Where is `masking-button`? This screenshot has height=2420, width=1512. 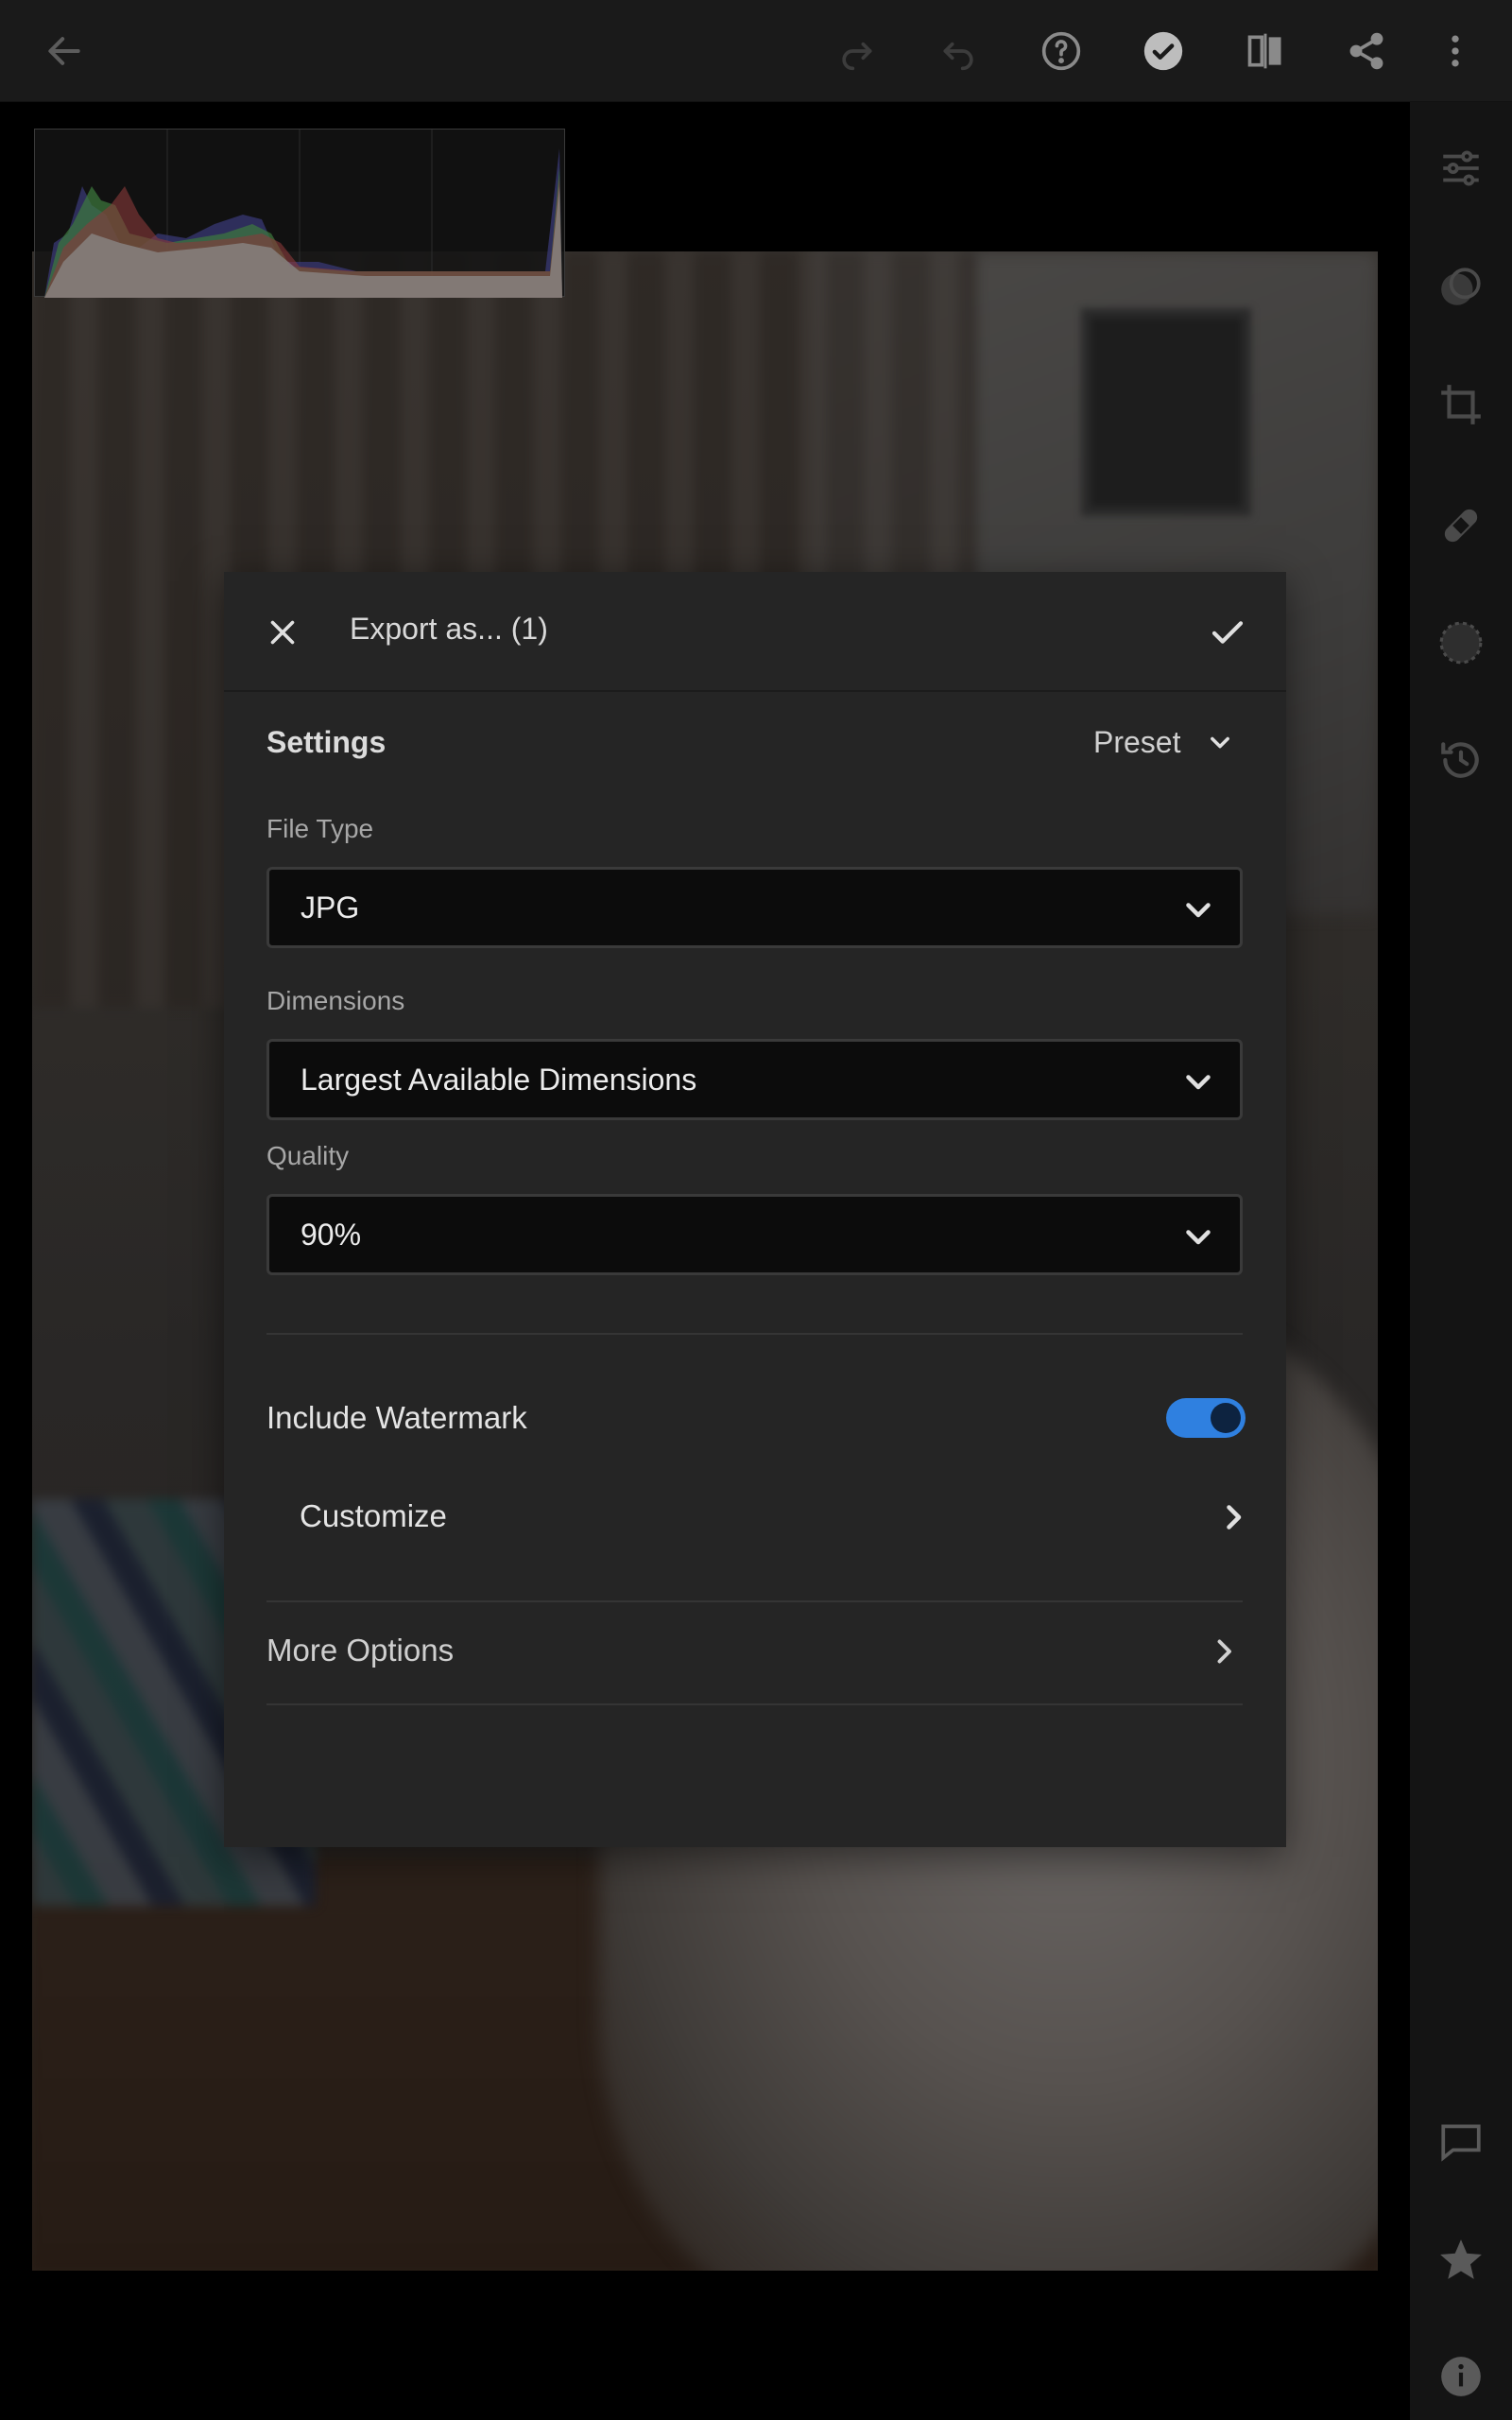
masking-button is located at coordinates (1461, 287).